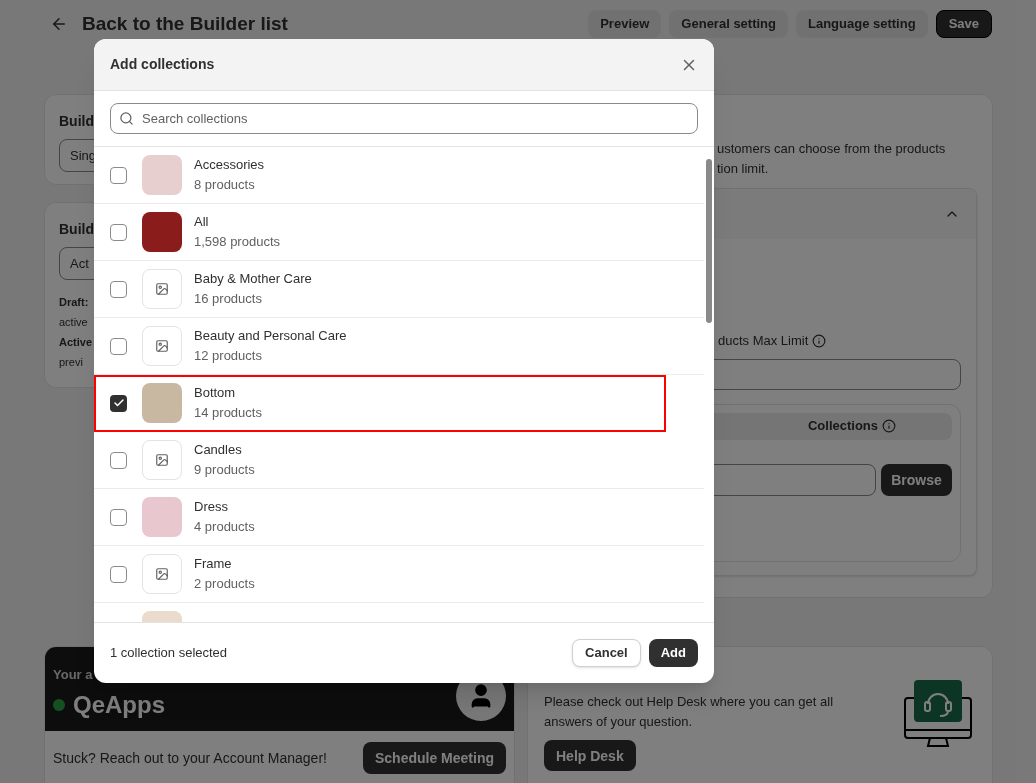 The height and width of the screenshot is (783, 1036). I want to click on collection-row: Beauty and Personal Care 12 products, so click(399, 346).